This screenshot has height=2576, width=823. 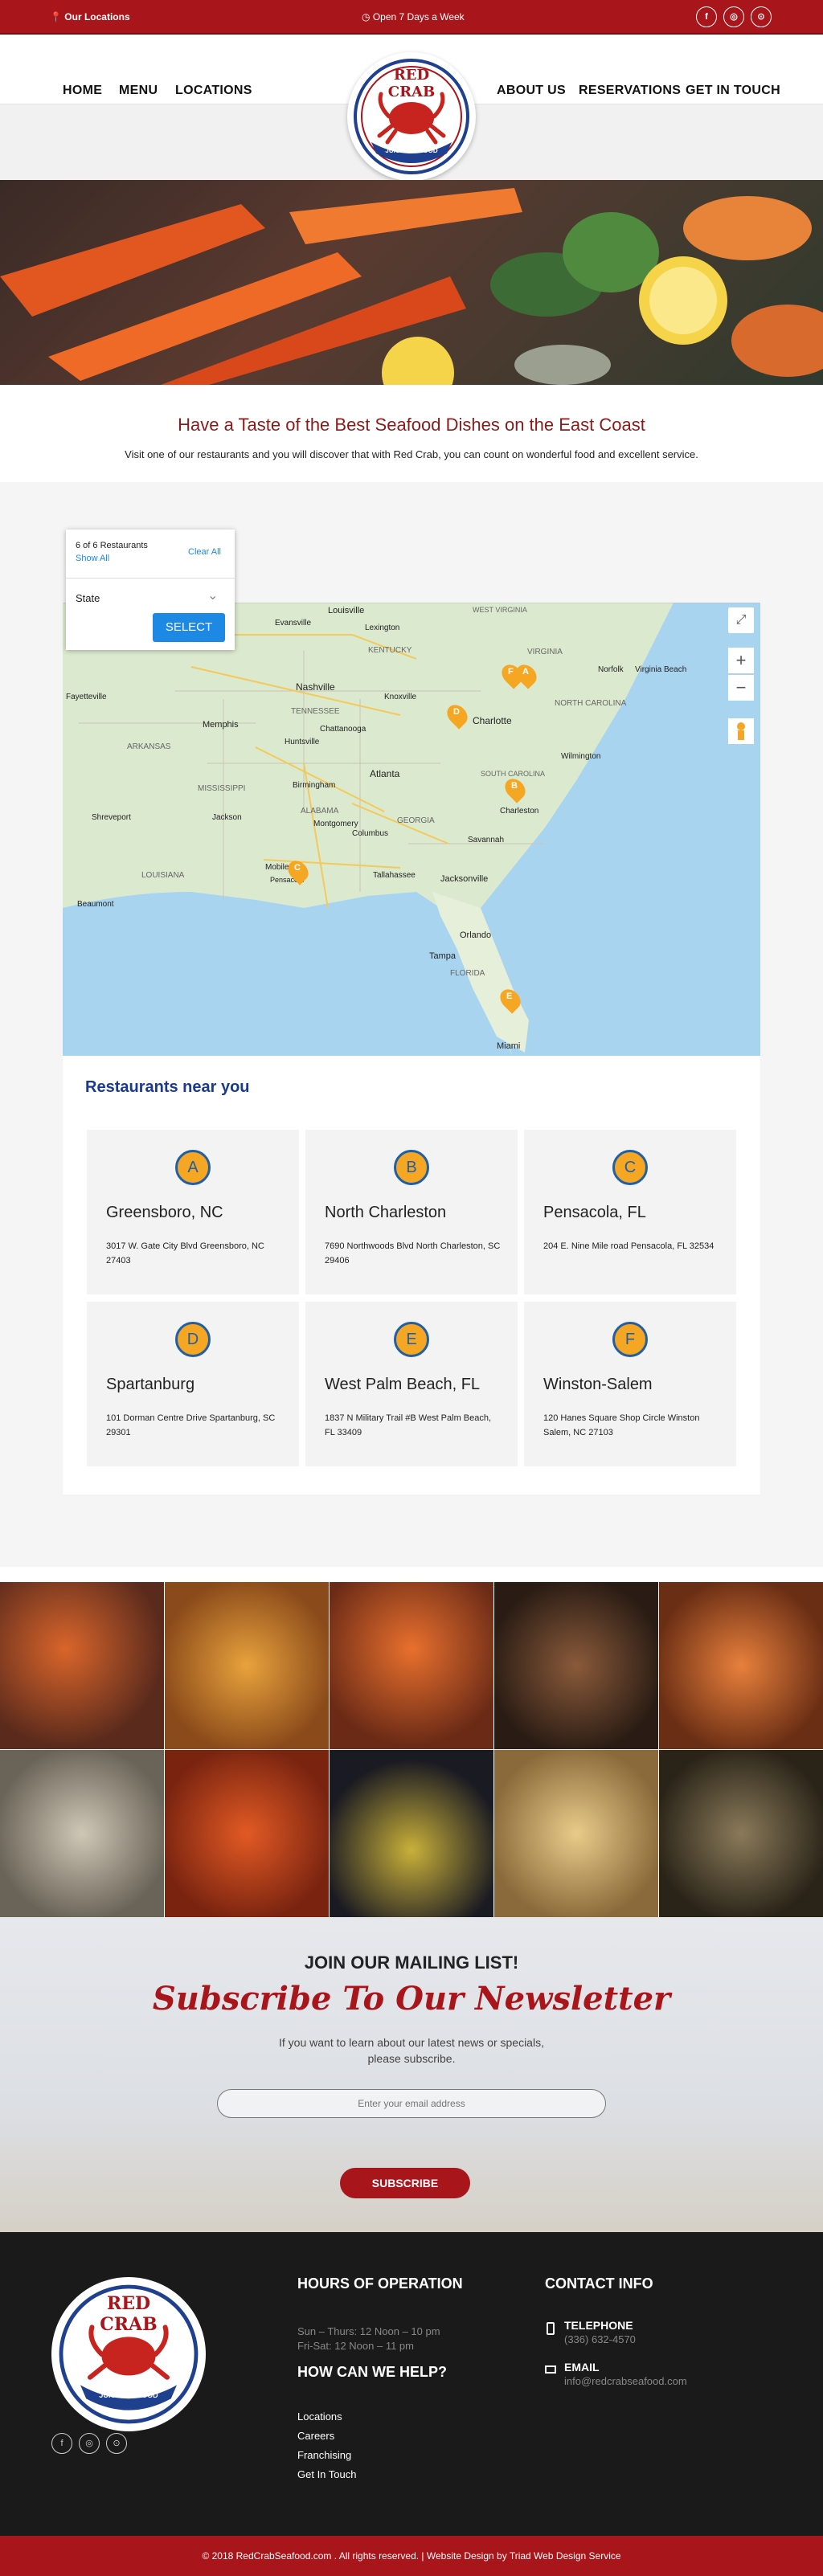 What do you see at coordinates (405, 2183) in the screenshot?
I see `subscribe-button: SUBSCRIBE` at bounding box center [405, 2183].